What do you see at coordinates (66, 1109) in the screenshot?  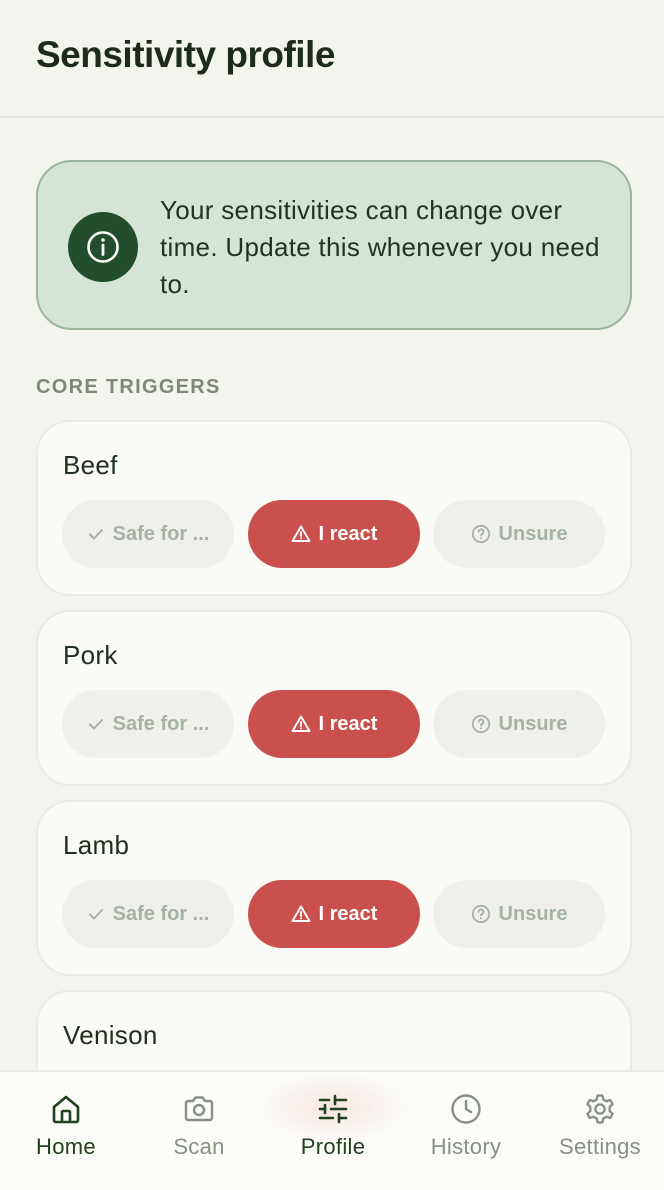 I see `home-icon` at bounding box center [66, 1109].